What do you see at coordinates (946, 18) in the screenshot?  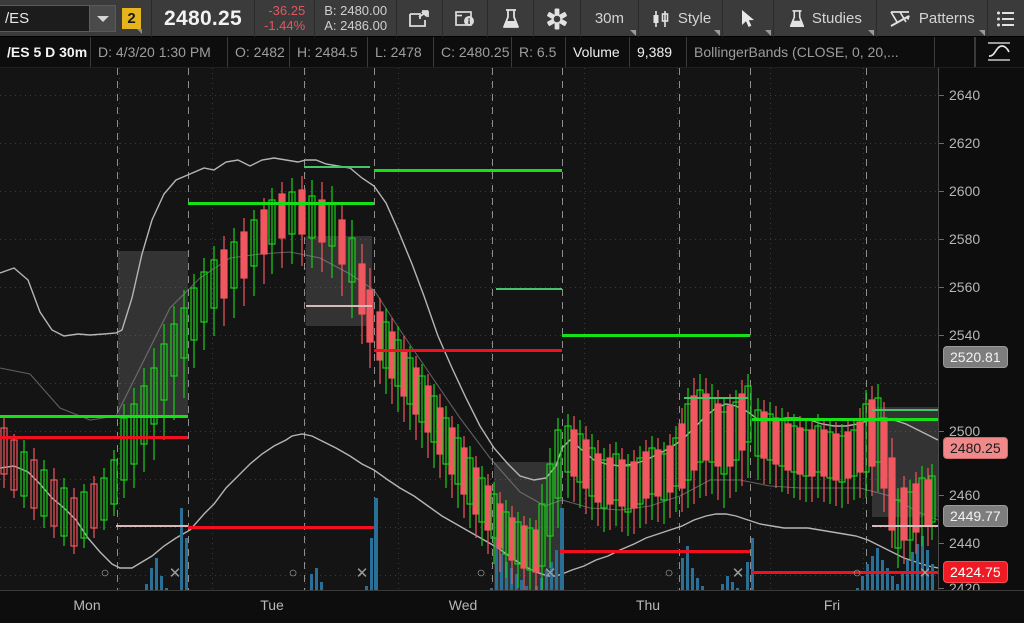 I see `patterns-label: Patterns` at bounding box center [946, 18].